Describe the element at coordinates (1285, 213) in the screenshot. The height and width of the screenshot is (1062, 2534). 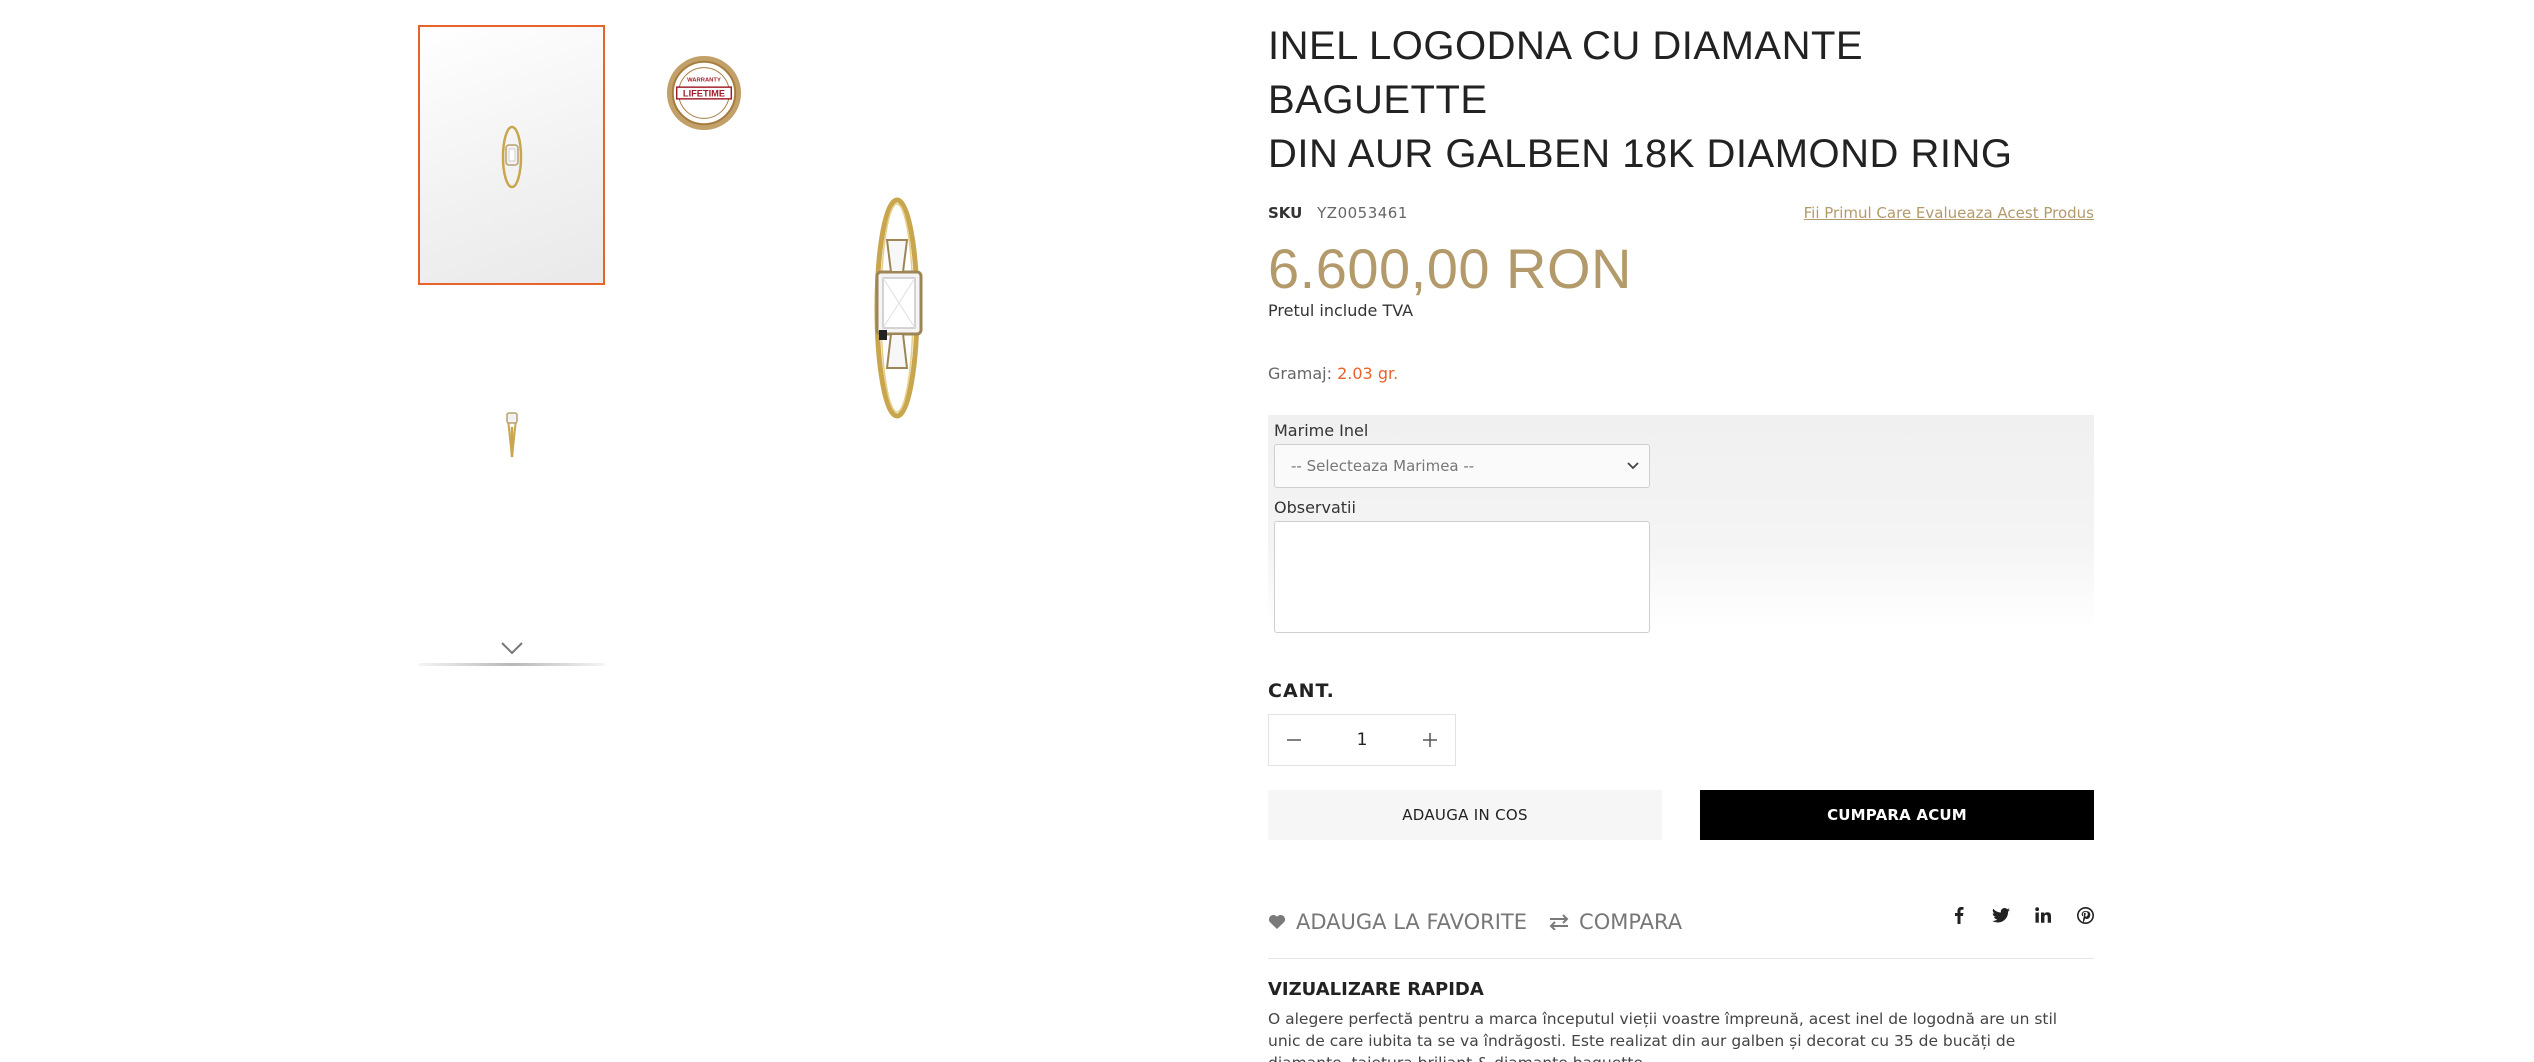
I see `sku-label: SKU` at that location.